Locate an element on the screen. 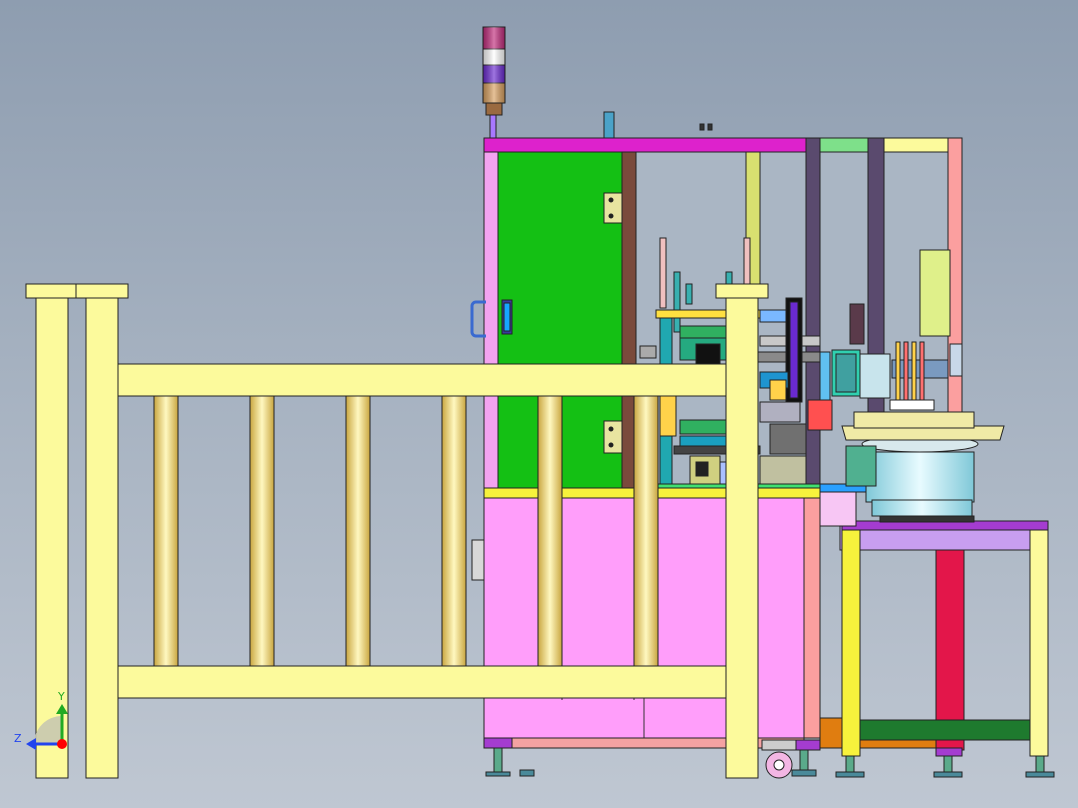  x-axis-dot is located at coordinates (62, 744).